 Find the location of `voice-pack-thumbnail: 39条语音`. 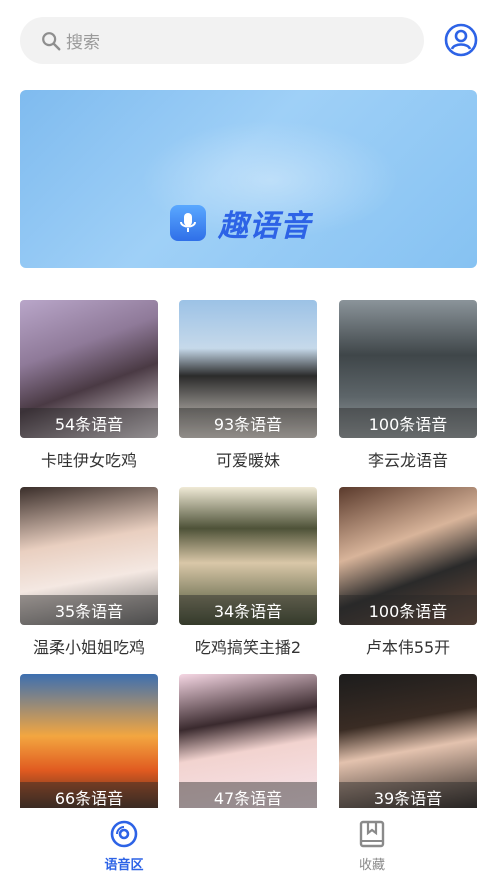

voice-pack-thumbnail: 39条语音 is located at coordinates (408, 743).